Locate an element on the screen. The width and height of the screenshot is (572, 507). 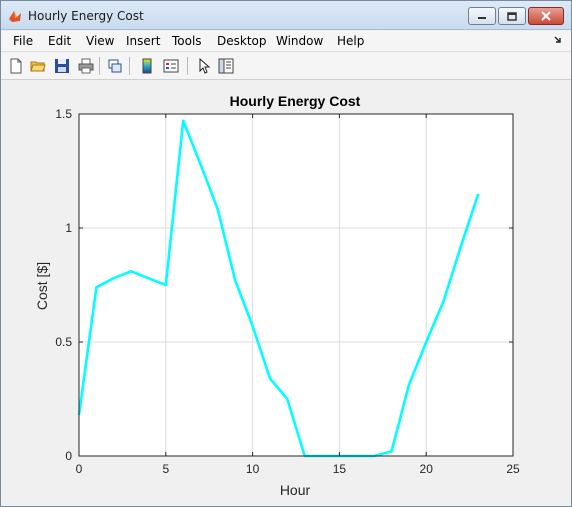
property-editor-button is located at coordinates (226, 66).